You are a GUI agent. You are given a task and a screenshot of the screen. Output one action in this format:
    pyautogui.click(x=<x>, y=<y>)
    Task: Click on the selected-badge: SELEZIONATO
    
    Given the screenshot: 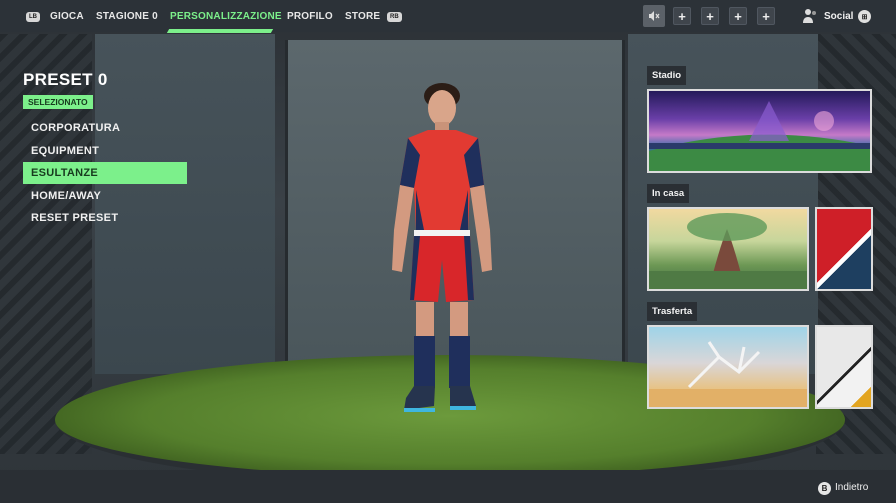 What is the action you would take?
    pyautogui.click(x=58, y=102)
    